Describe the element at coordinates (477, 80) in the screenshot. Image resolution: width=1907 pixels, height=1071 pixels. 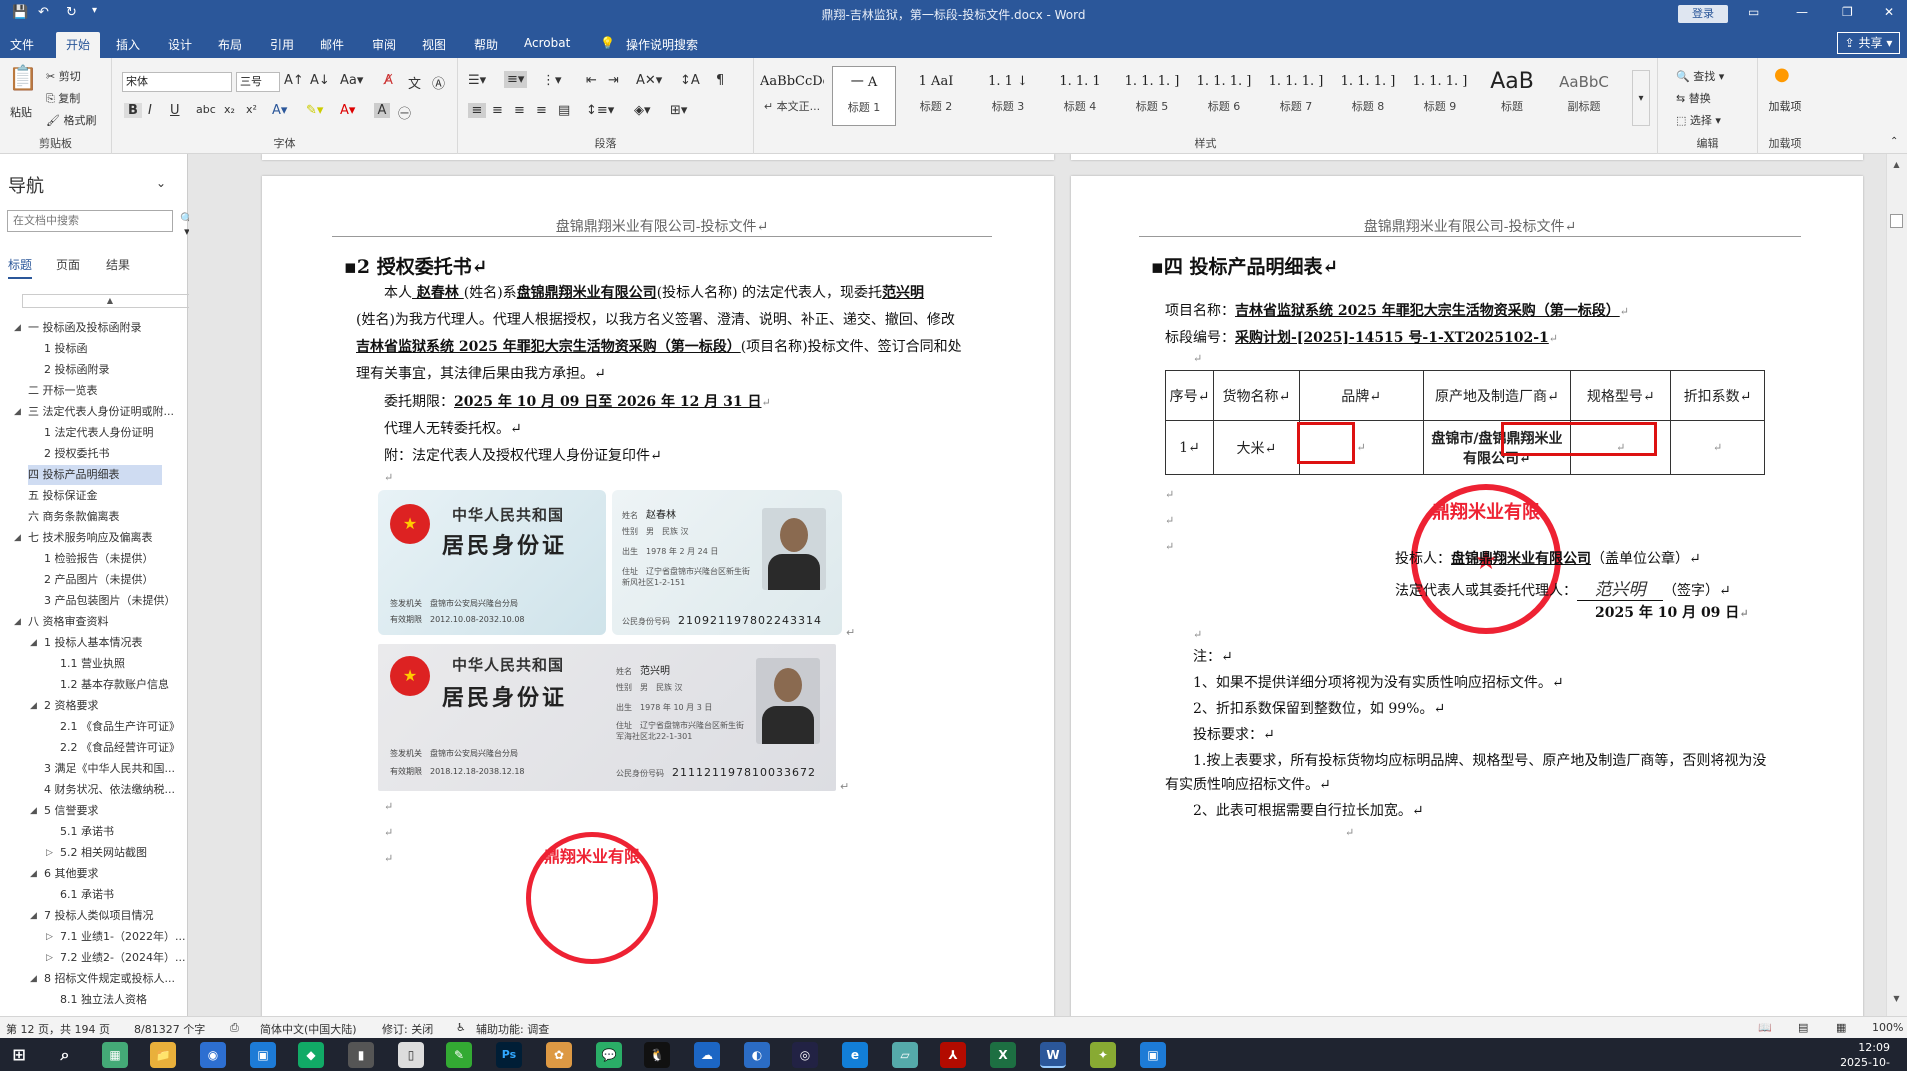
I see `bullets-icon: ☰▾` at that location.